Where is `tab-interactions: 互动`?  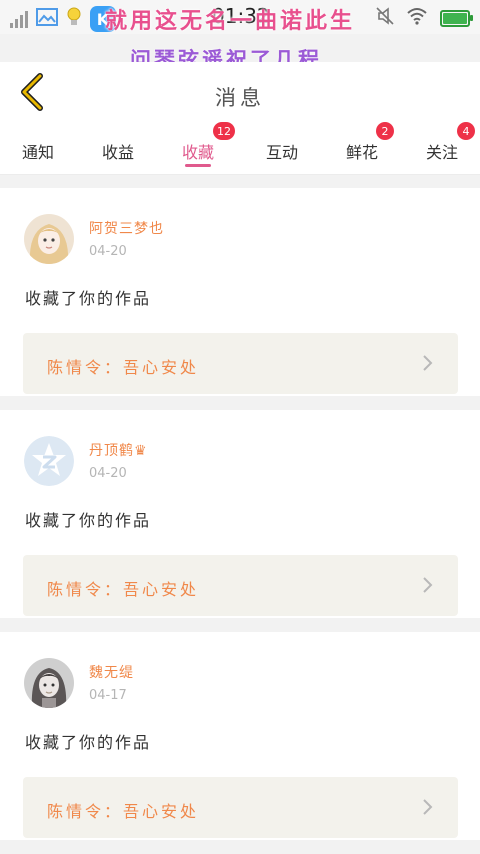
tab-interactions: 互动 is located at coordinates (282, 151).